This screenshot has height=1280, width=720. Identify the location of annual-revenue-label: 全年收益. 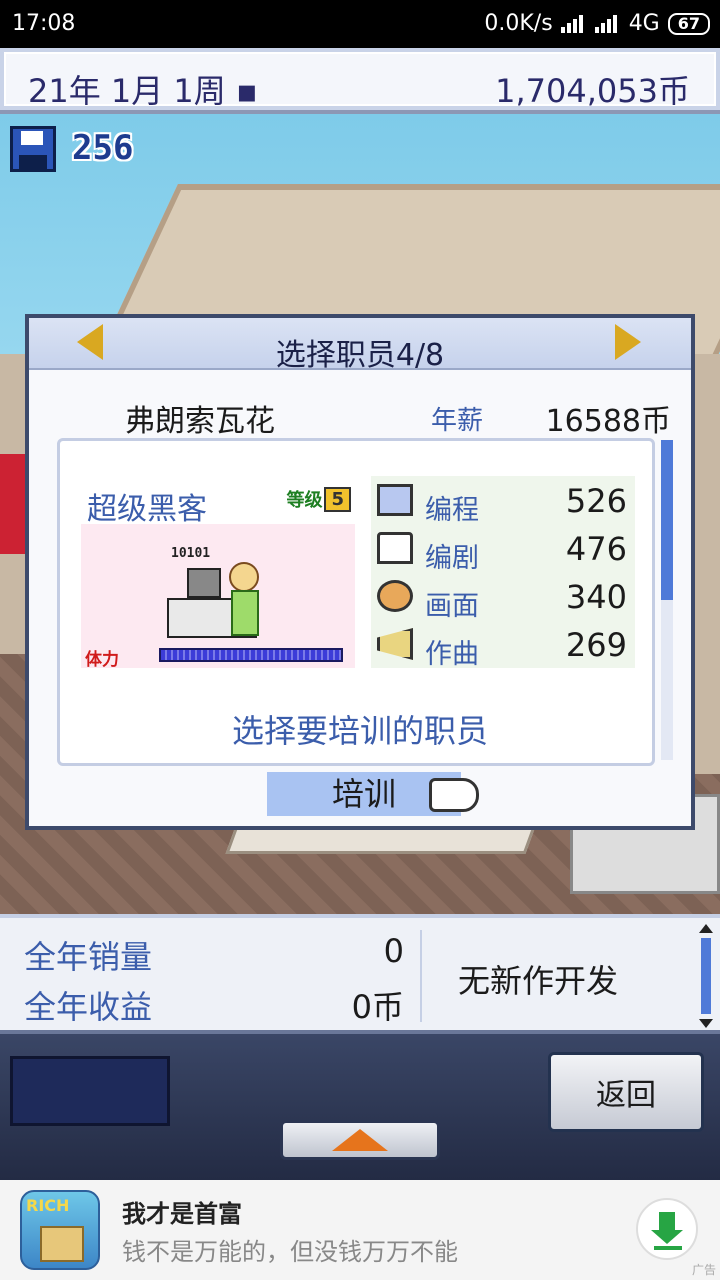
(88, 1007).